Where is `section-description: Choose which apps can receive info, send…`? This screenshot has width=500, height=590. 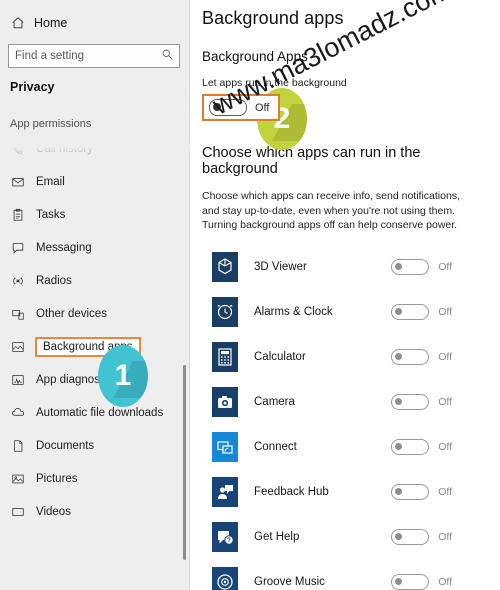 section-description: Choose which apps can receive info, send… is located at coordinates (331, 210).